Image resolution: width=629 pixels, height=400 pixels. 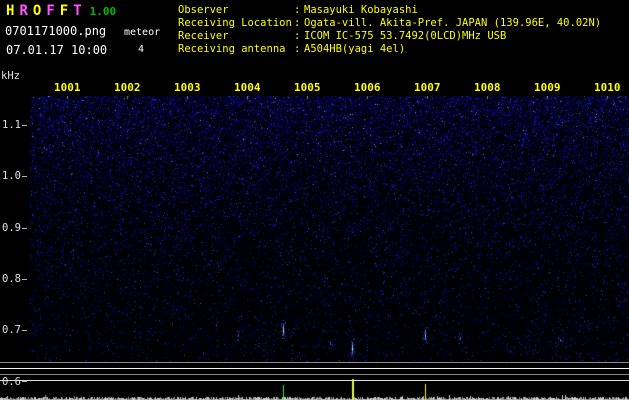 I want to click on info-label: Observer, so click(x=203, y=10).